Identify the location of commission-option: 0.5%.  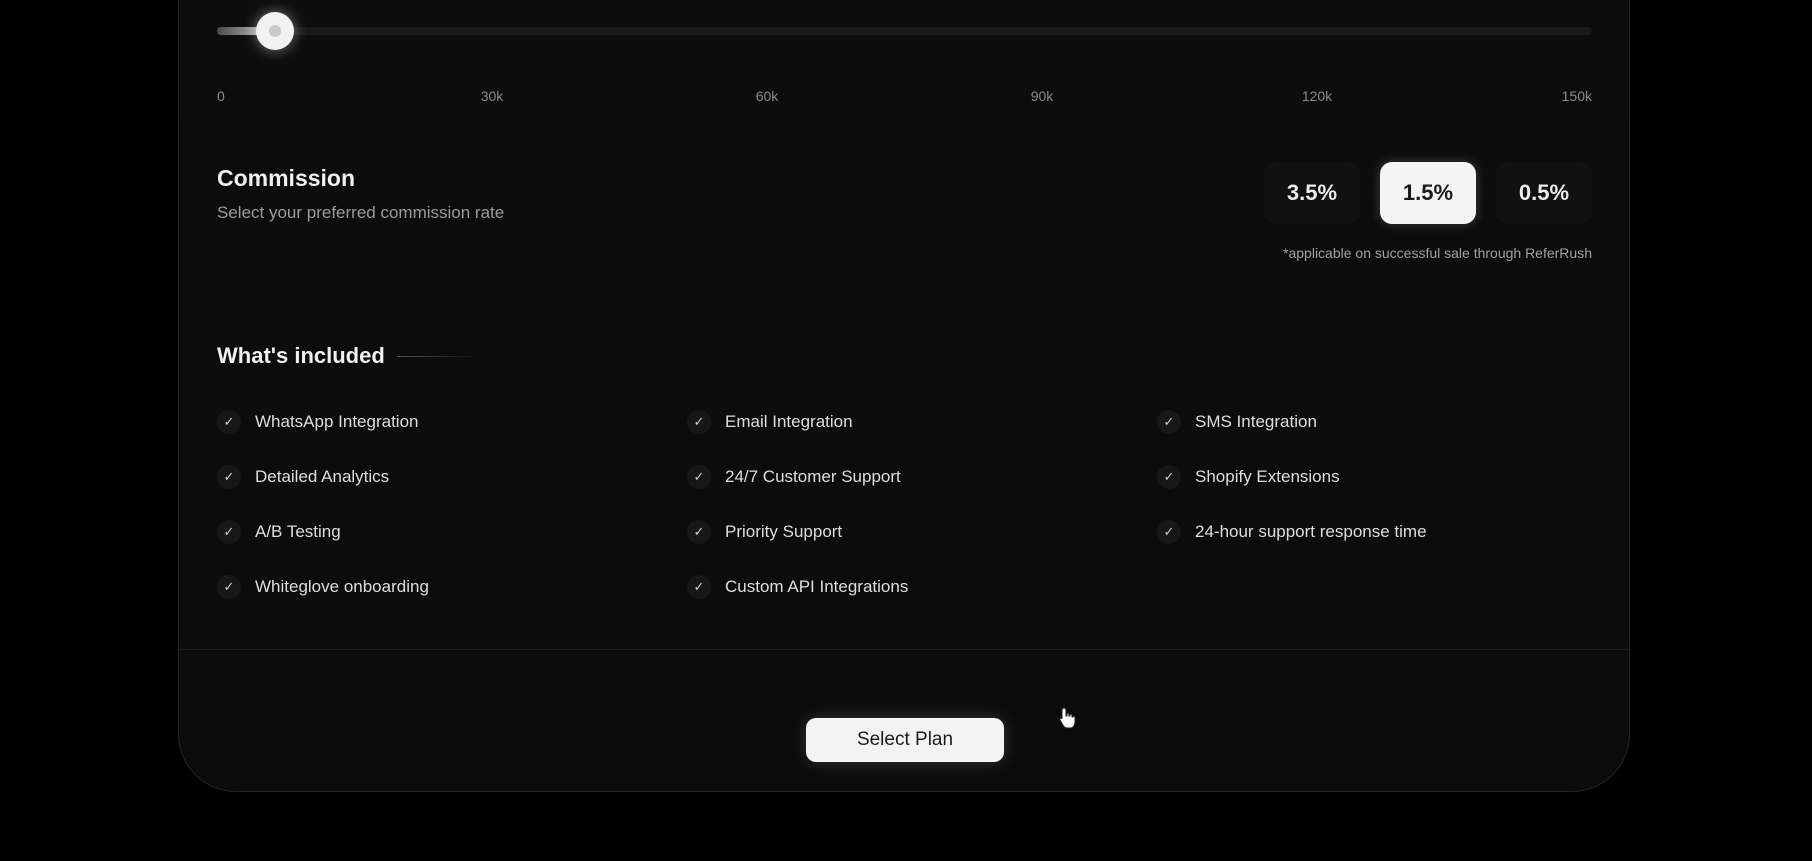
(1544, 193).